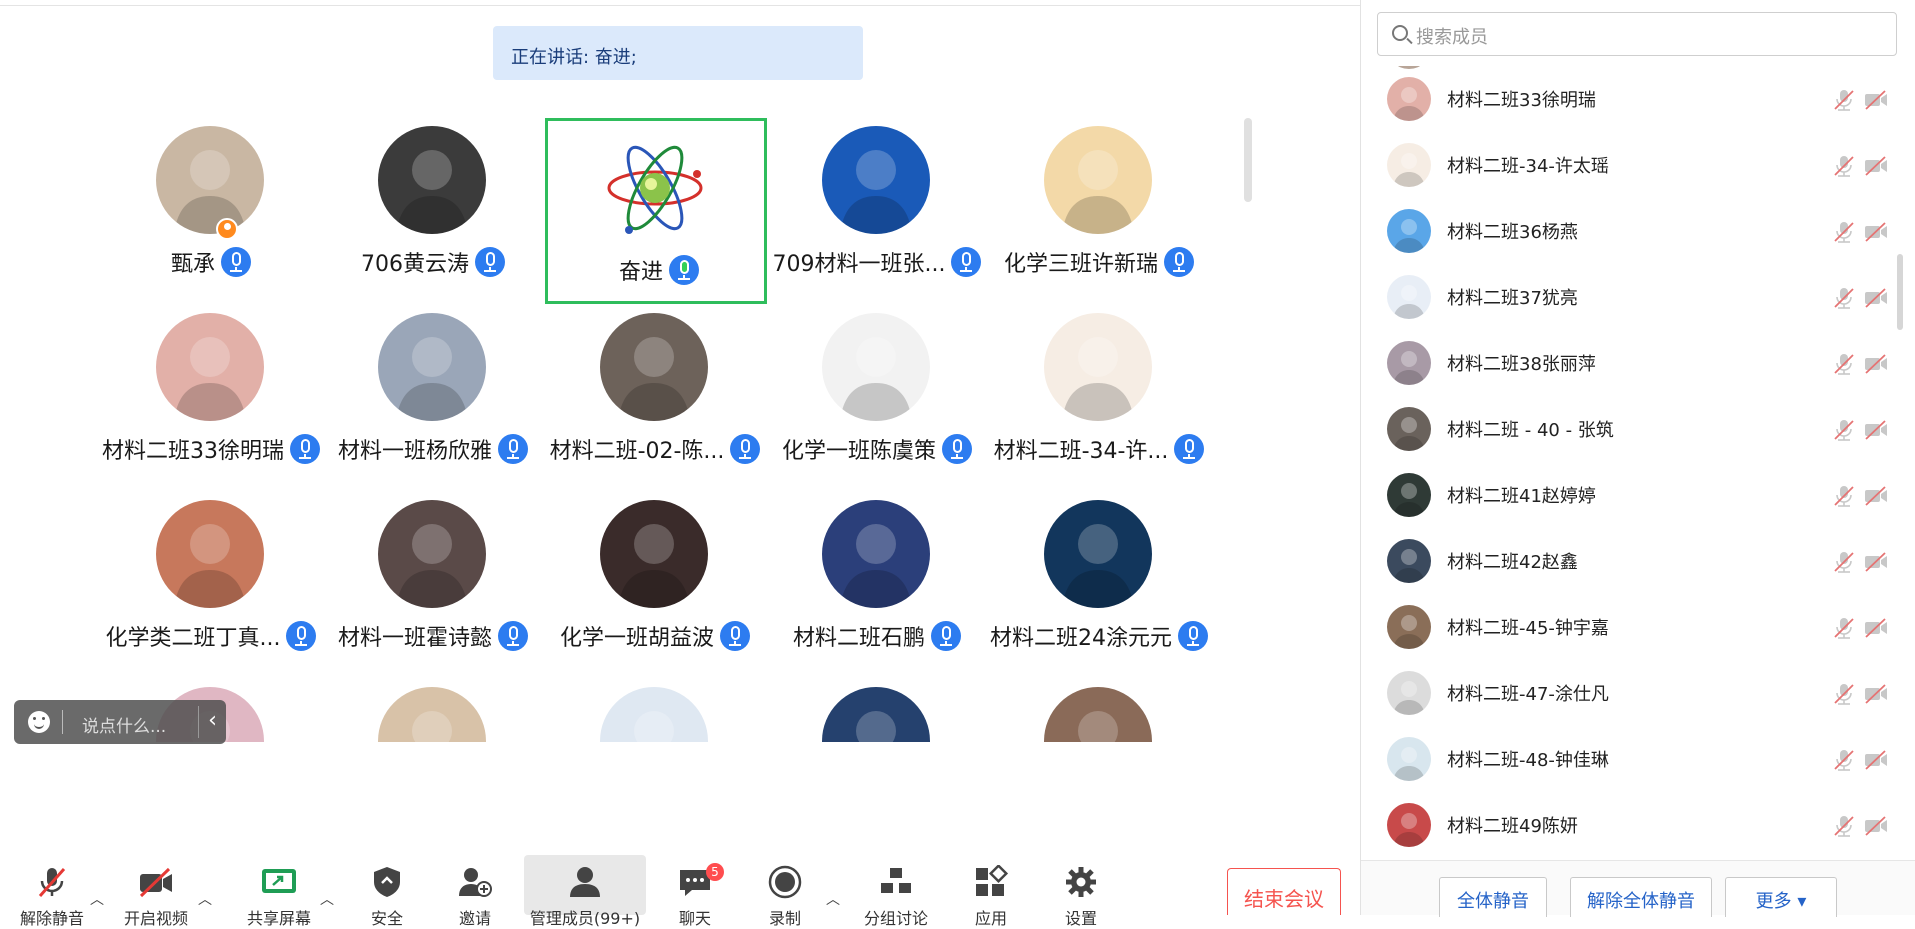 Image resolution: width=1915 pixels, height=929 pixels. What do you see at coordinates (1099, 577) in the screenshot?
I see `participant-tile: 材料二班24涂元元` at bounding box center [1099, 577].